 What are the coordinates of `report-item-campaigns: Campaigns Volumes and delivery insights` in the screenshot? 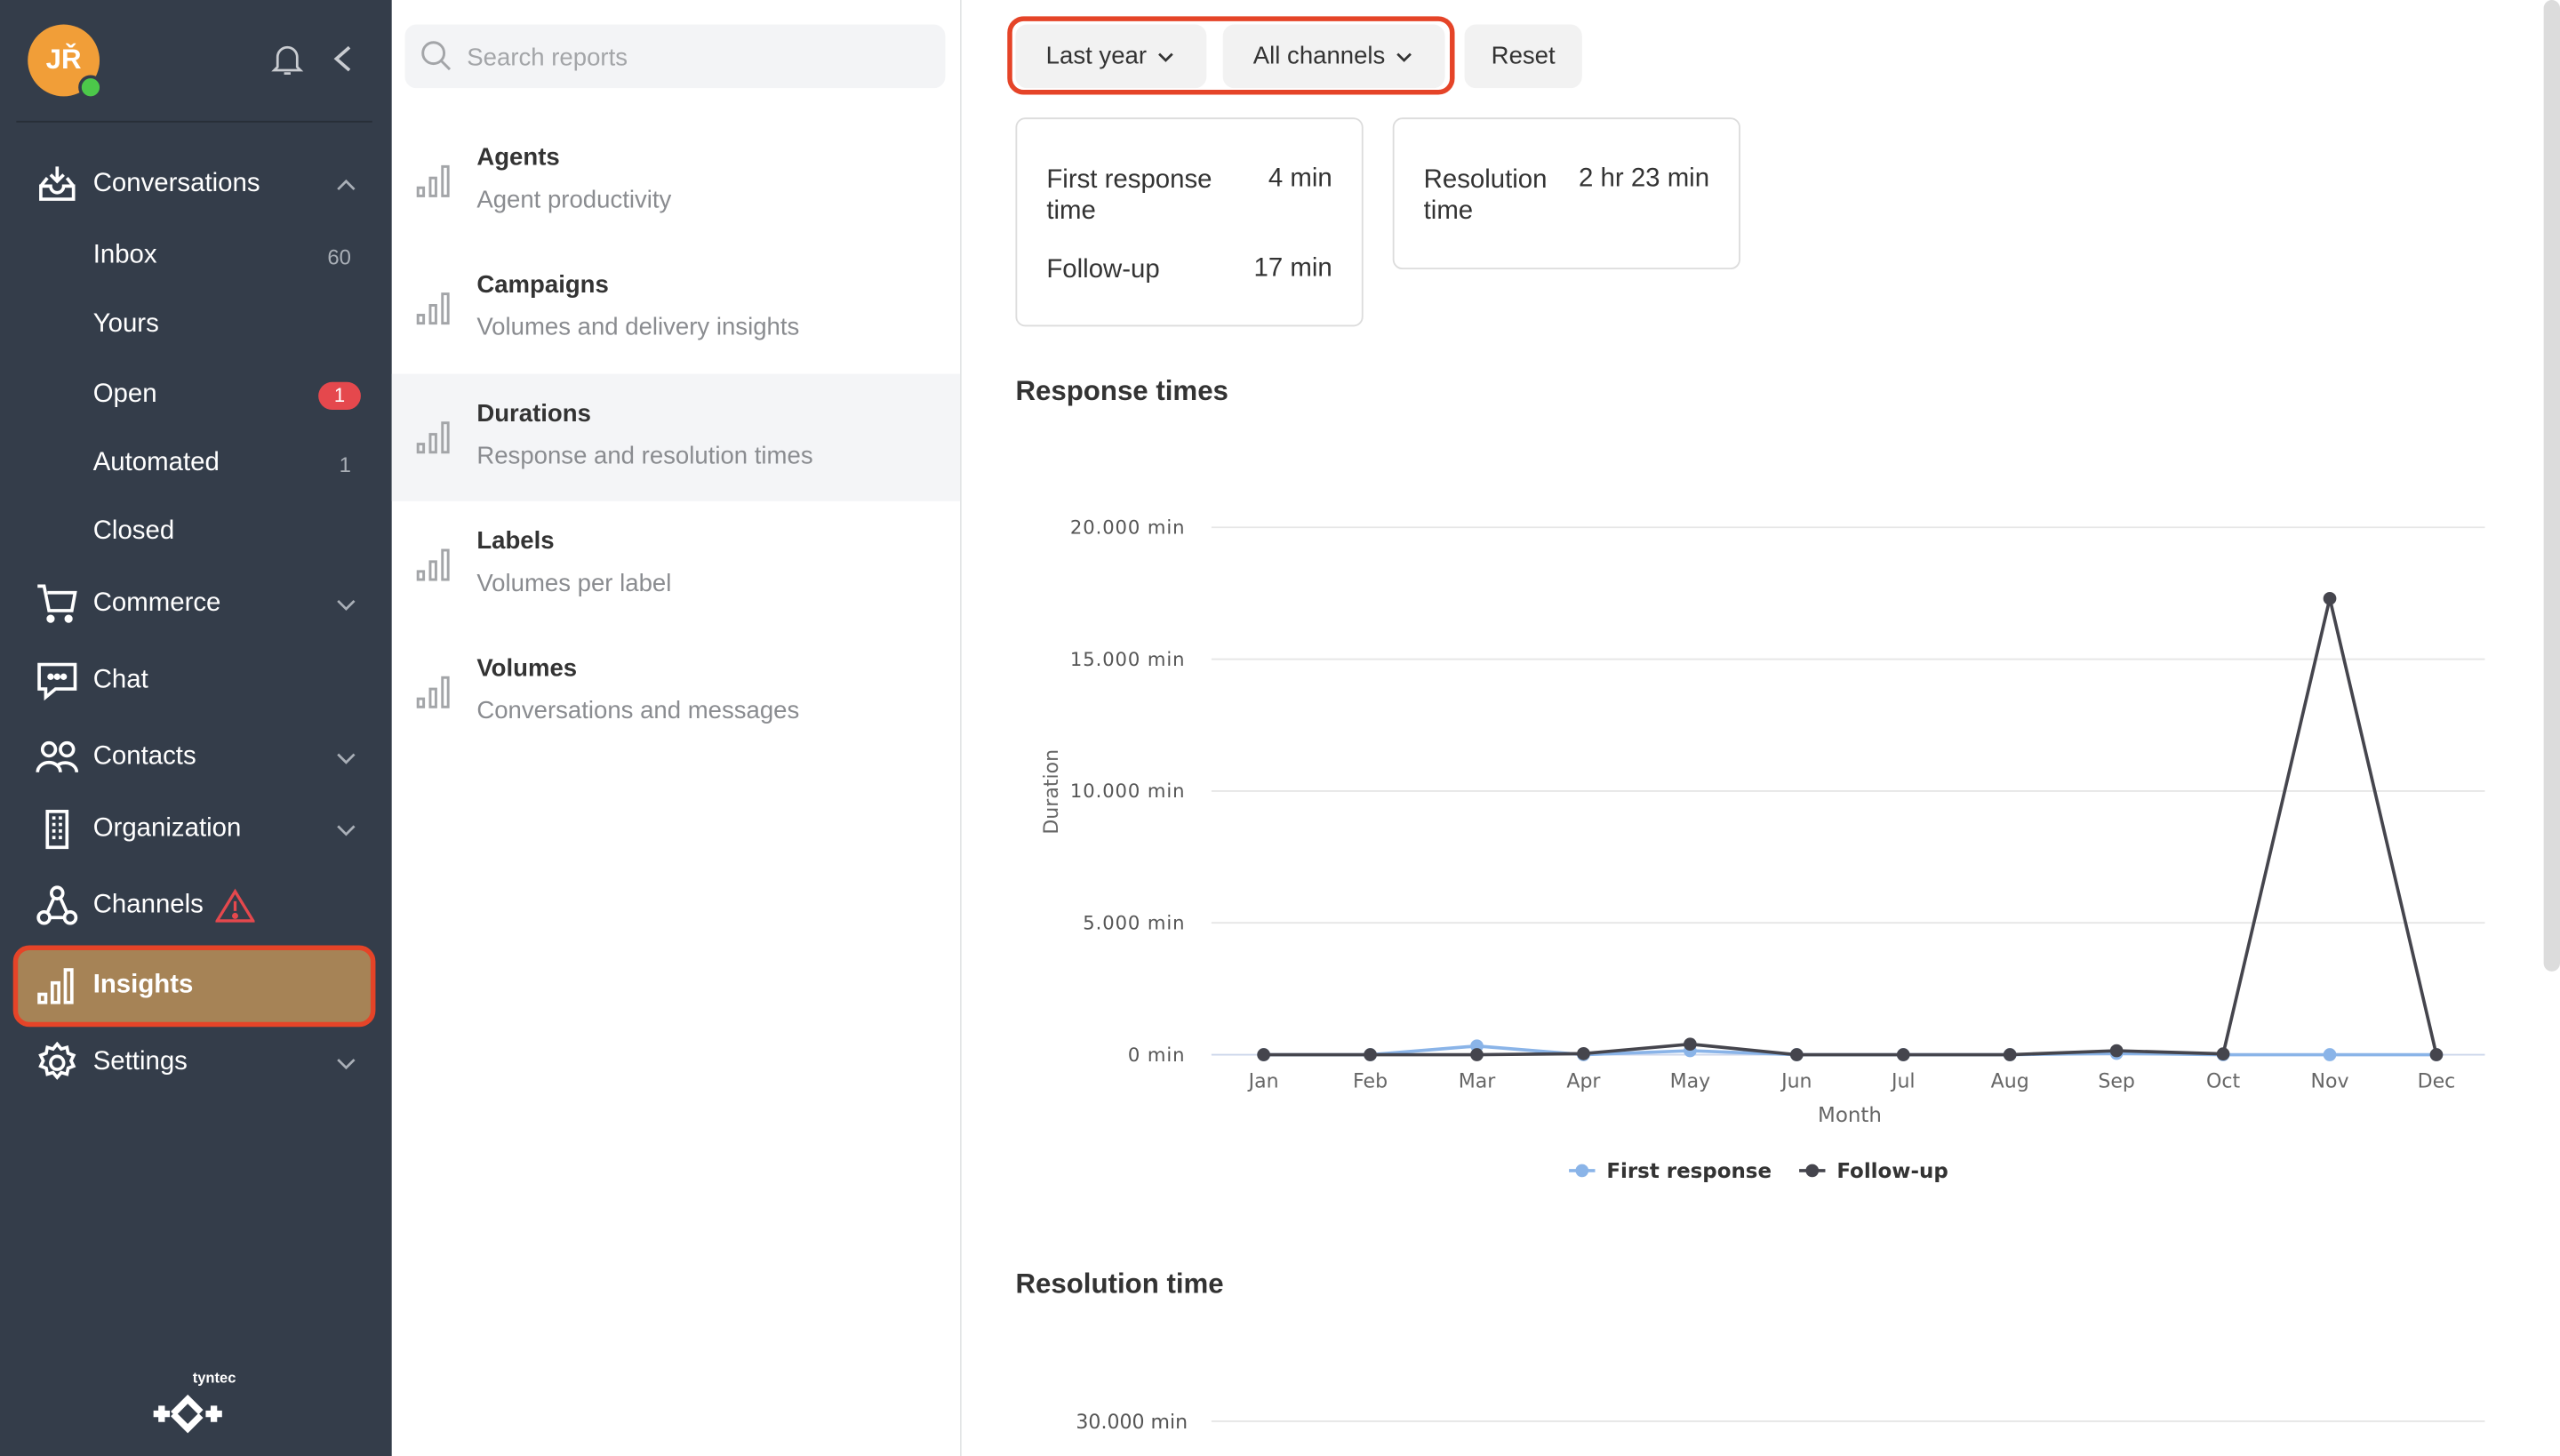 It's located at (676, 308).